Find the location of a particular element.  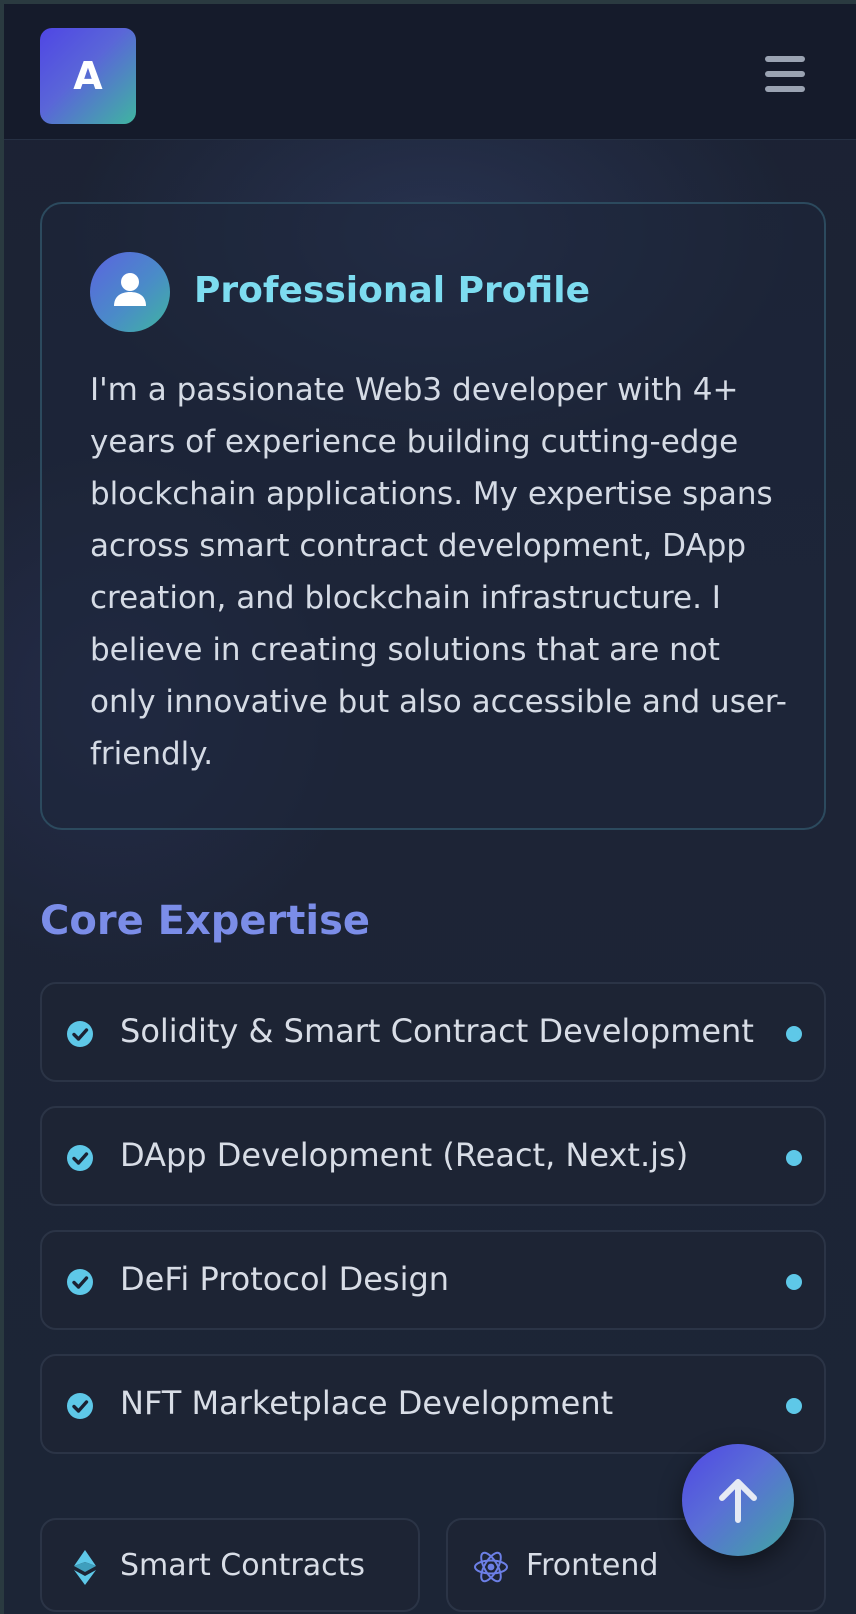

expertise-item: DApp Development (React, Next.js) is located at coordinates (433, 1156).